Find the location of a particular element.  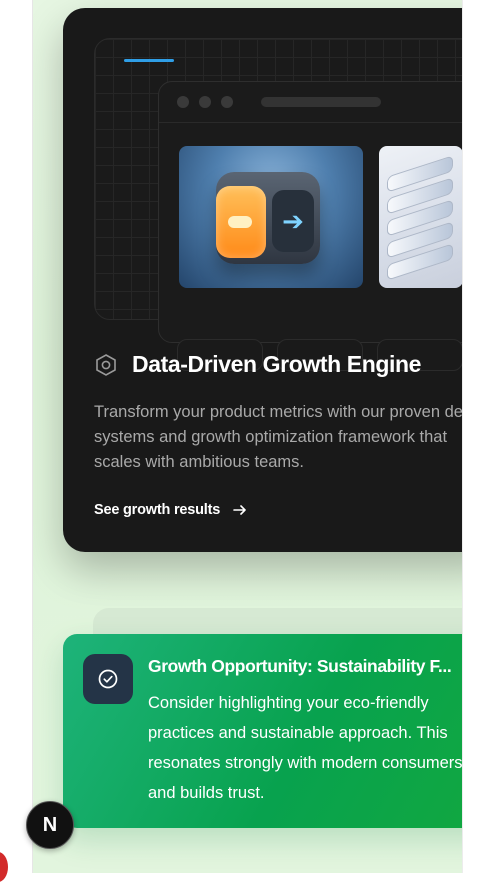

link-label: See growth results is located at coordinates (157, 510).